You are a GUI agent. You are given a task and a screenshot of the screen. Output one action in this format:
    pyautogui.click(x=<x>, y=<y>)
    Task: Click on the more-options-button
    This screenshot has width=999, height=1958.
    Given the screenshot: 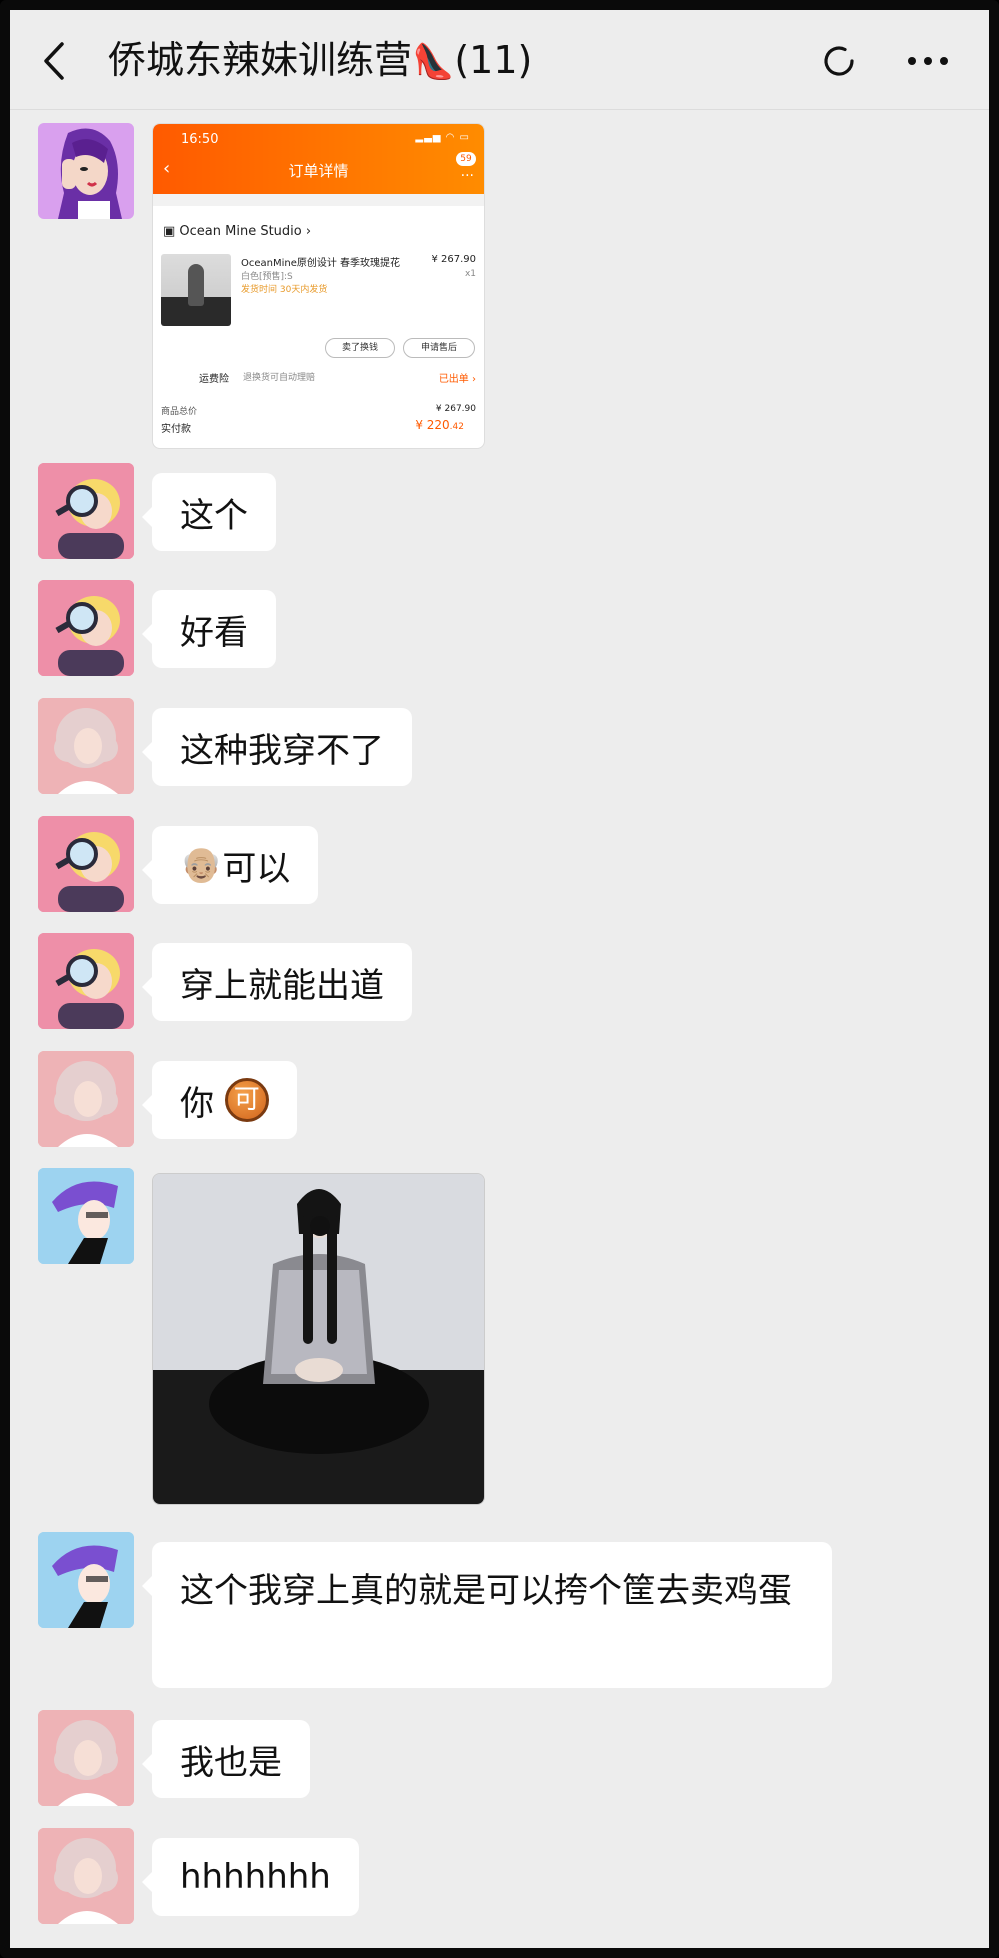 What is the action you would take?
    pyautogui.click(x=928, y=61)
    